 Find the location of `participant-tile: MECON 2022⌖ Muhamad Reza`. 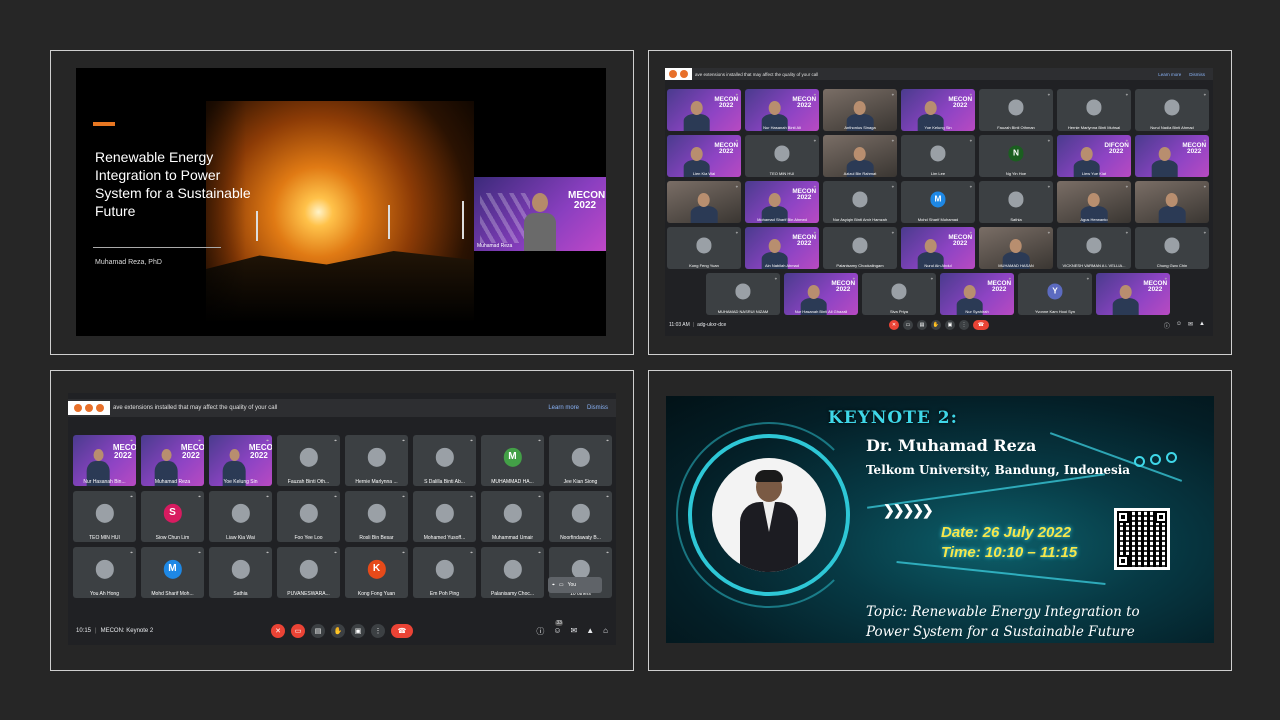

participant-tile: MECON 2022⌖ Muhamad Reza is located at coordinates (172, 460).